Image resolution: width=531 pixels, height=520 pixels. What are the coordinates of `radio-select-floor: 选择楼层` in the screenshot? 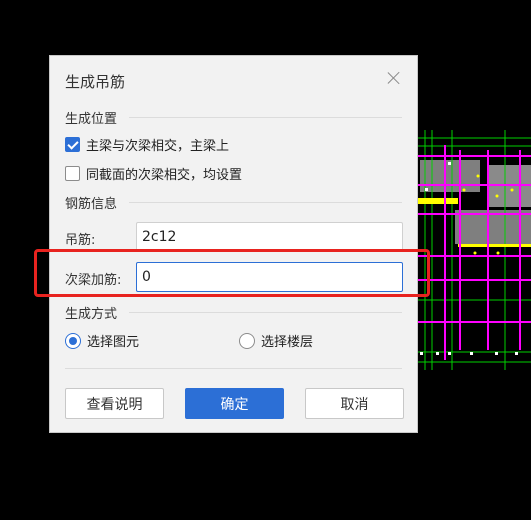 It's located at (276, 340).